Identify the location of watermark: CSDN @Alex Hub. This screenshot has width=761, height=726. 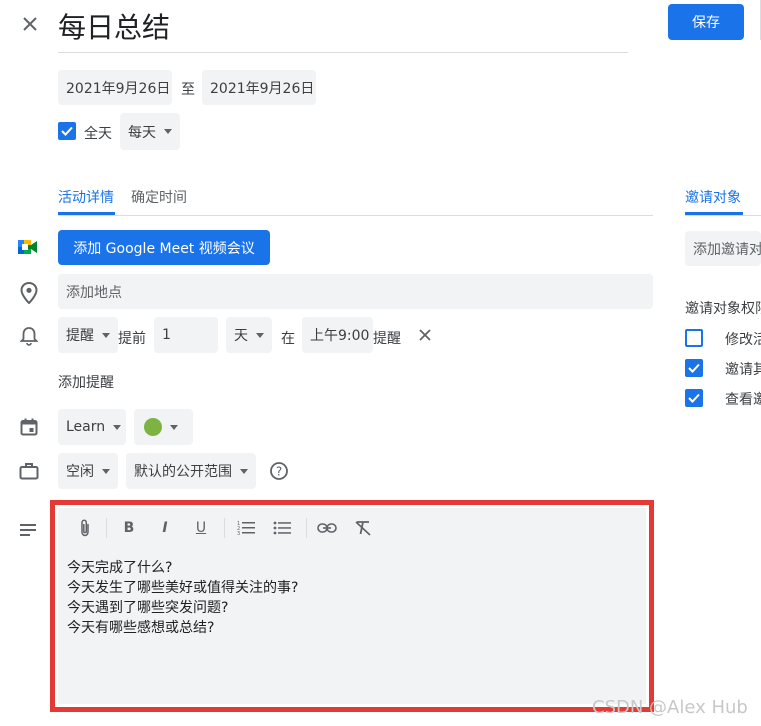
(670, 707).